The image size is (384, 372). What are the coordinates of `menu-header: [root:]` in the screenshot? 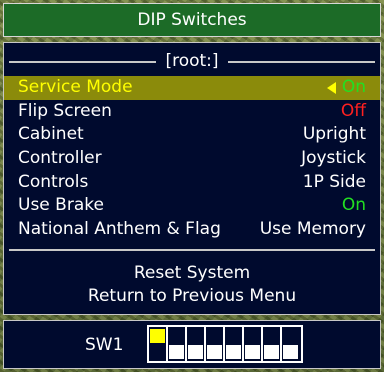 It's located at (192, 61).